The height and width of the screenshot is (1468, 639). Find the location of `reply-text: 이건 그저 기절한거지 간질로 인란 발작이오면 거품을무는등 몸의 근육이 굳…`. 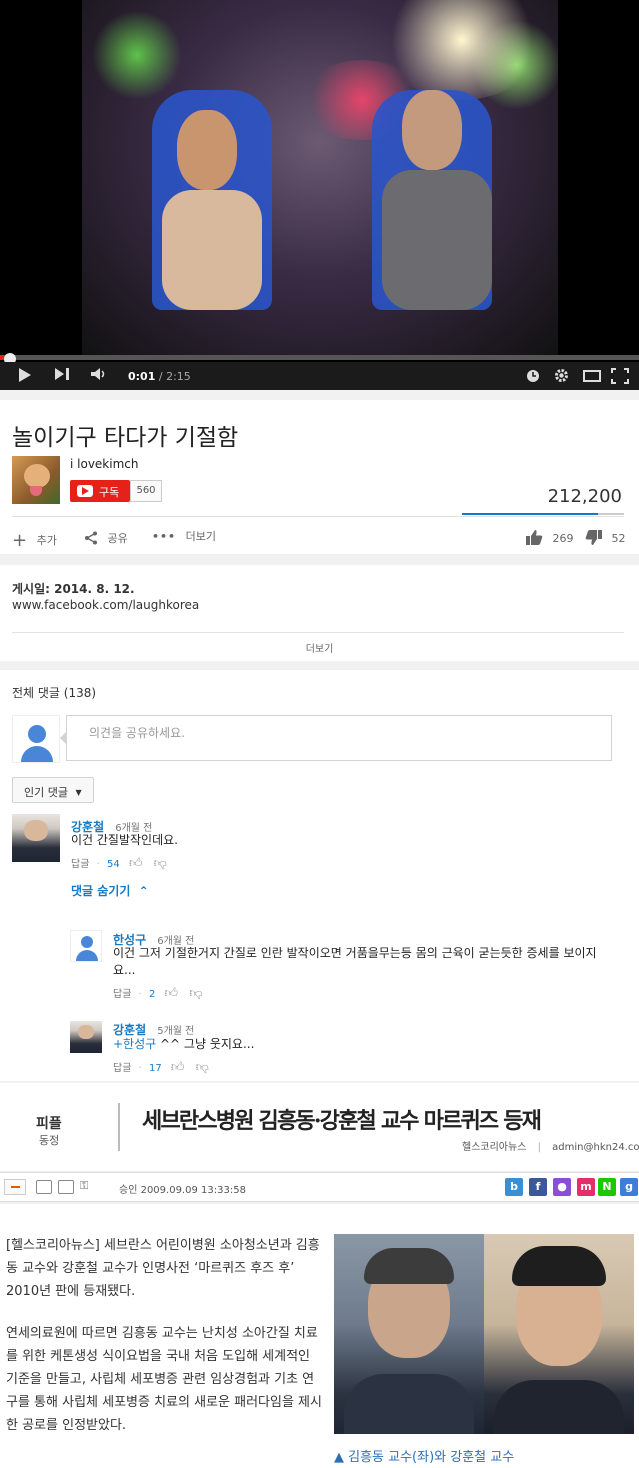

reply-text: 이건 그저 기절한거지 간질로 인란 발작이오면 거품을무는등 몸의 근육이 굳… is located at coordinates (355, 961).